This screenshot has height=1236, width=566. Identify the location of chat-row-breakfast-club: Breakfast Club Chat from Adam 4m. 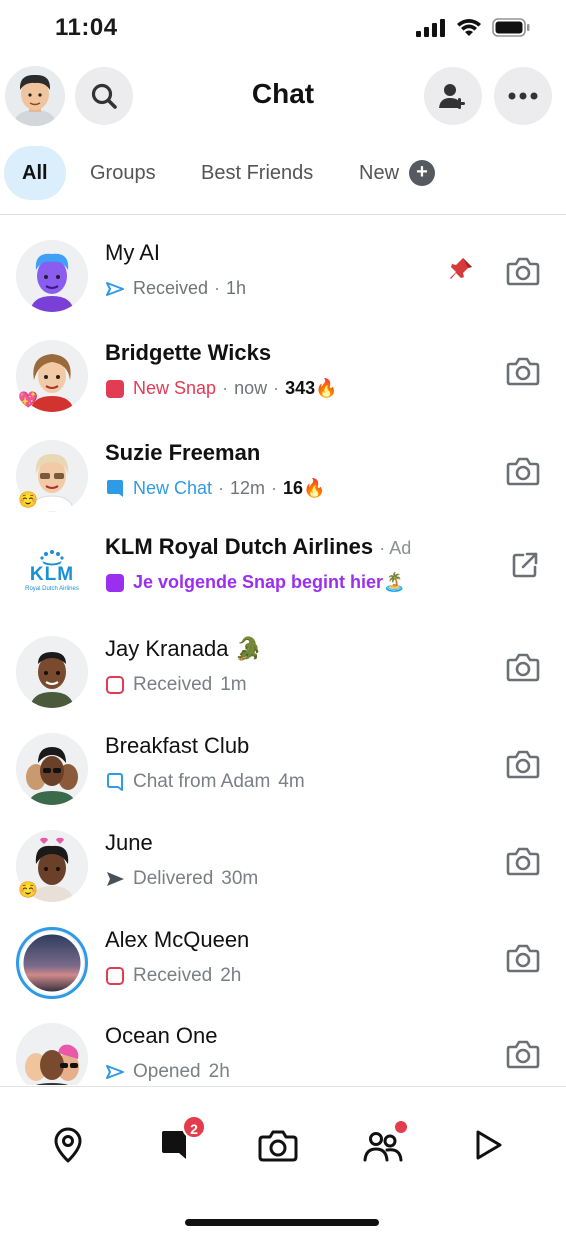
(283, 775).